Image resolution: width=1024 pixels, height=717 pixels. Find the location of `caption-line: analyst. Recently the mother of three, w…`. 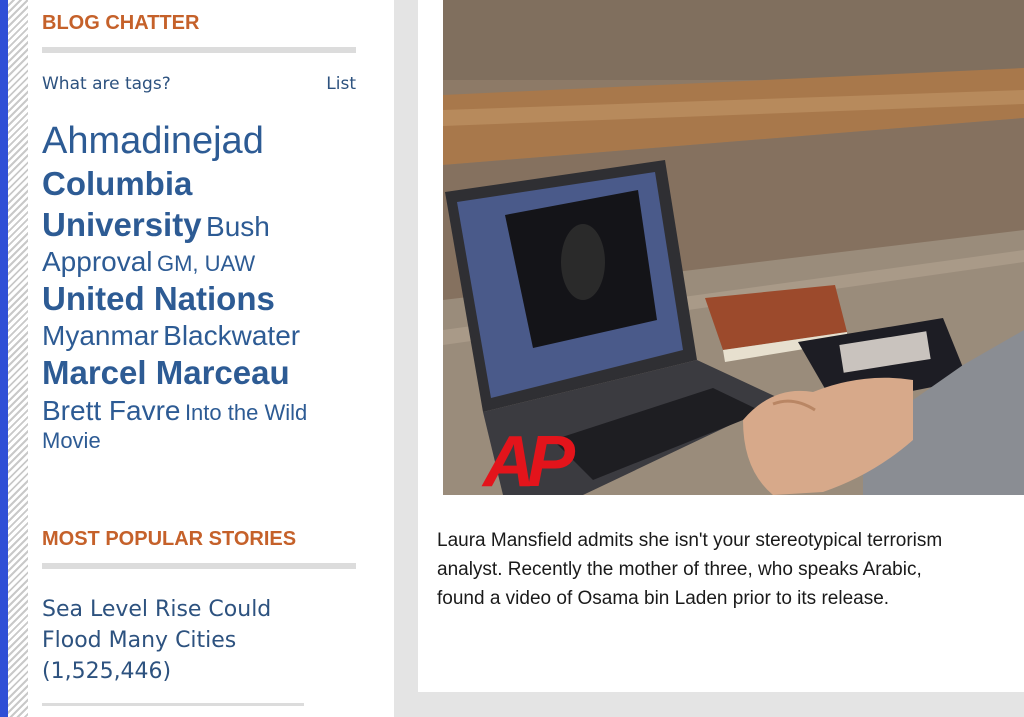

caption-line: analyst. Recently the mother of three, w… is located at coordinates (679, 569).